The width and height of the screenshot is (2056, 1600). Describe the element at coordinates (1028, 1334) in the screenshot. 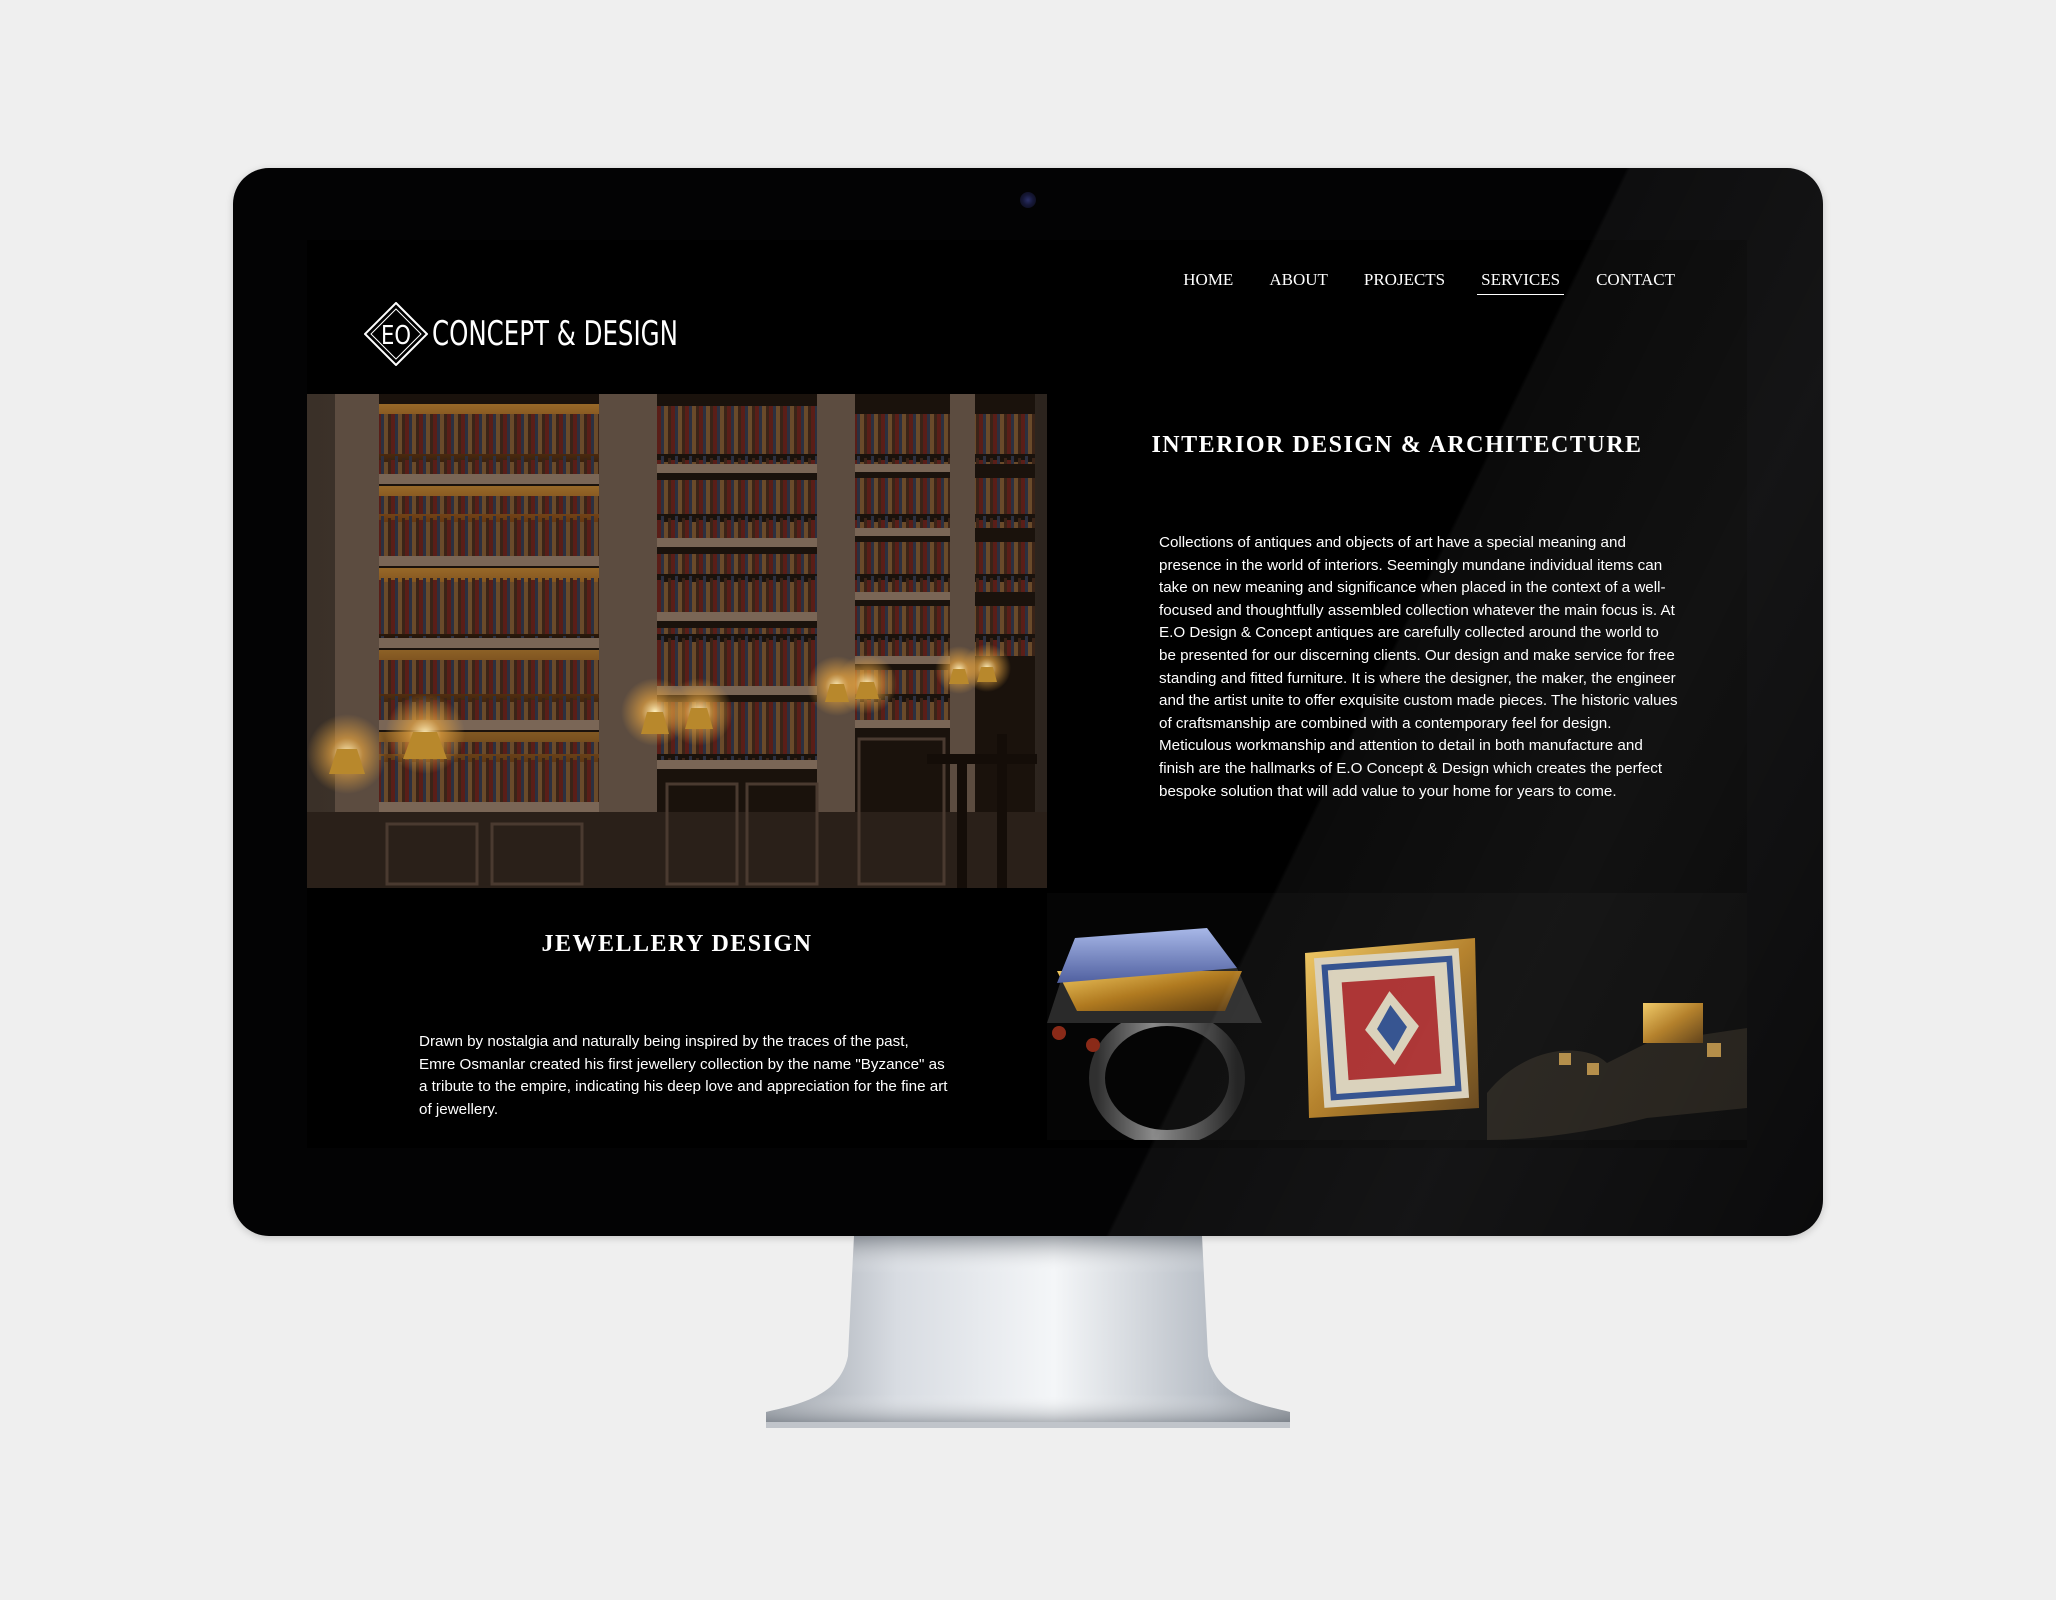

I see `monitor-stand` at that location.